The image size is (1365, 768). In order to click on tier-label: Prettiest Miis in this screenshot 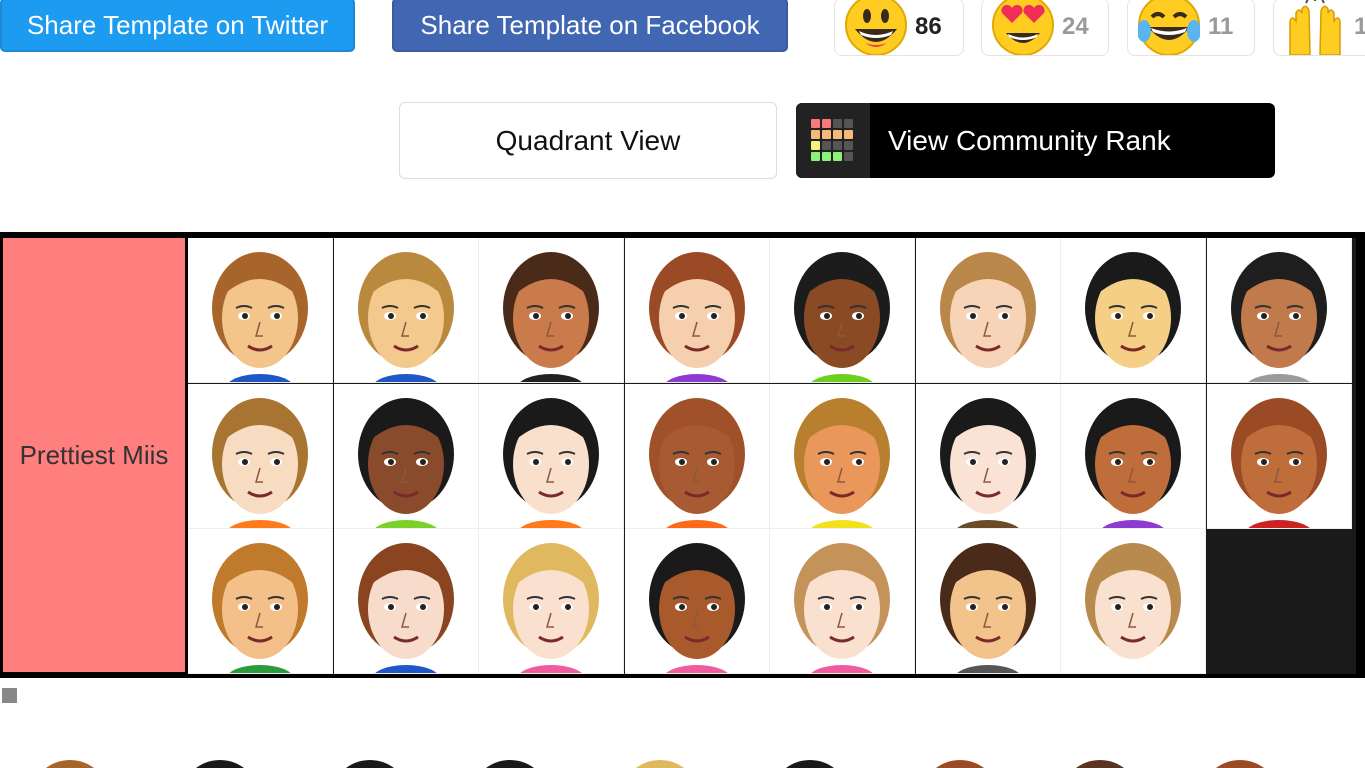, I will do `click(94, 455)`.